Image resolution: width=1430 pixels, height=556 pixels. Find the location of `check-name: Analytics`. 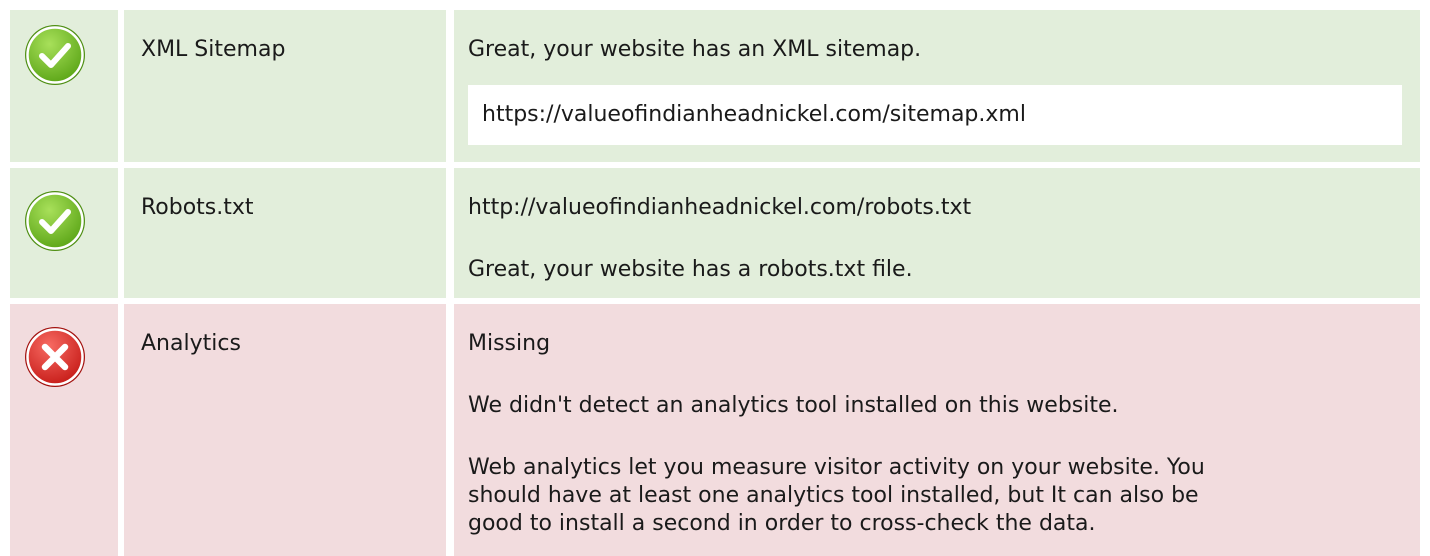

check-name: Analytics is located at coordinates (191, 343).